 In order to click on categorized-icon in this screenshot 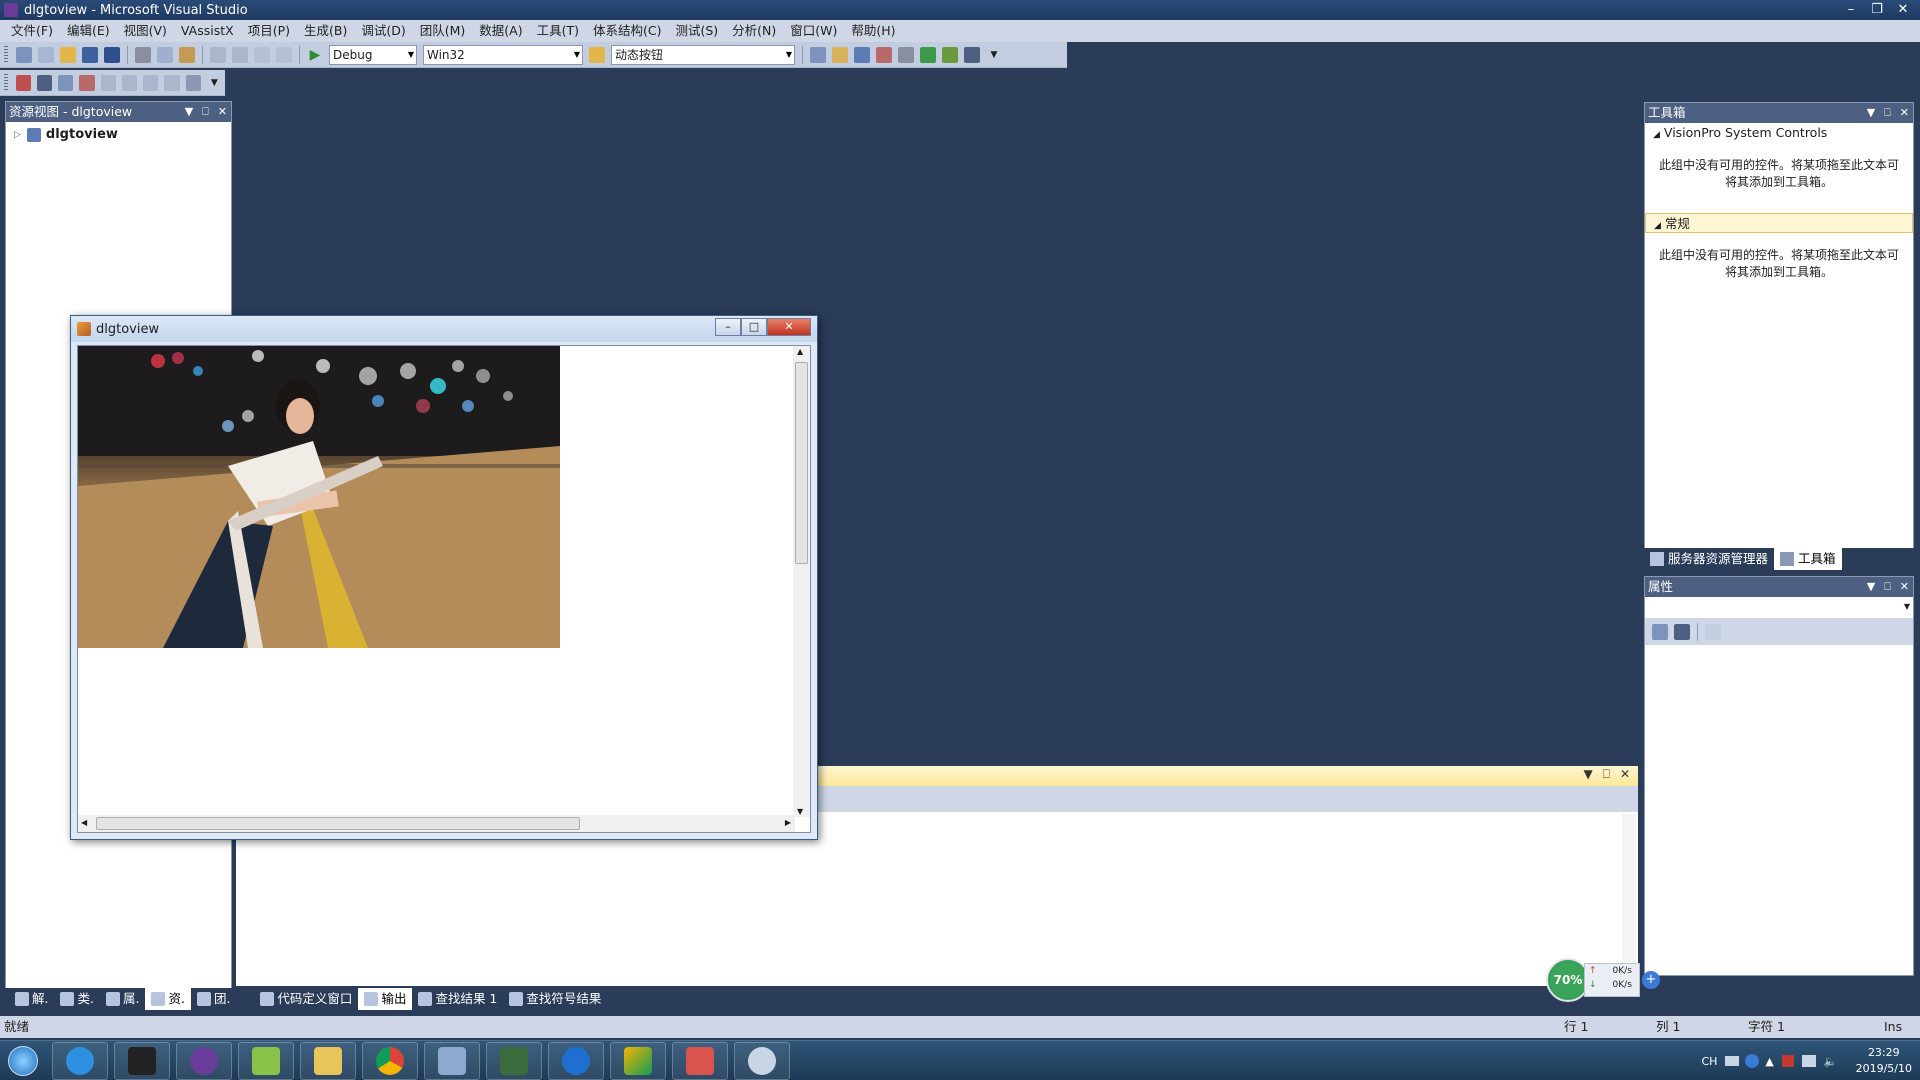, I will do `click(1660, 632)`.